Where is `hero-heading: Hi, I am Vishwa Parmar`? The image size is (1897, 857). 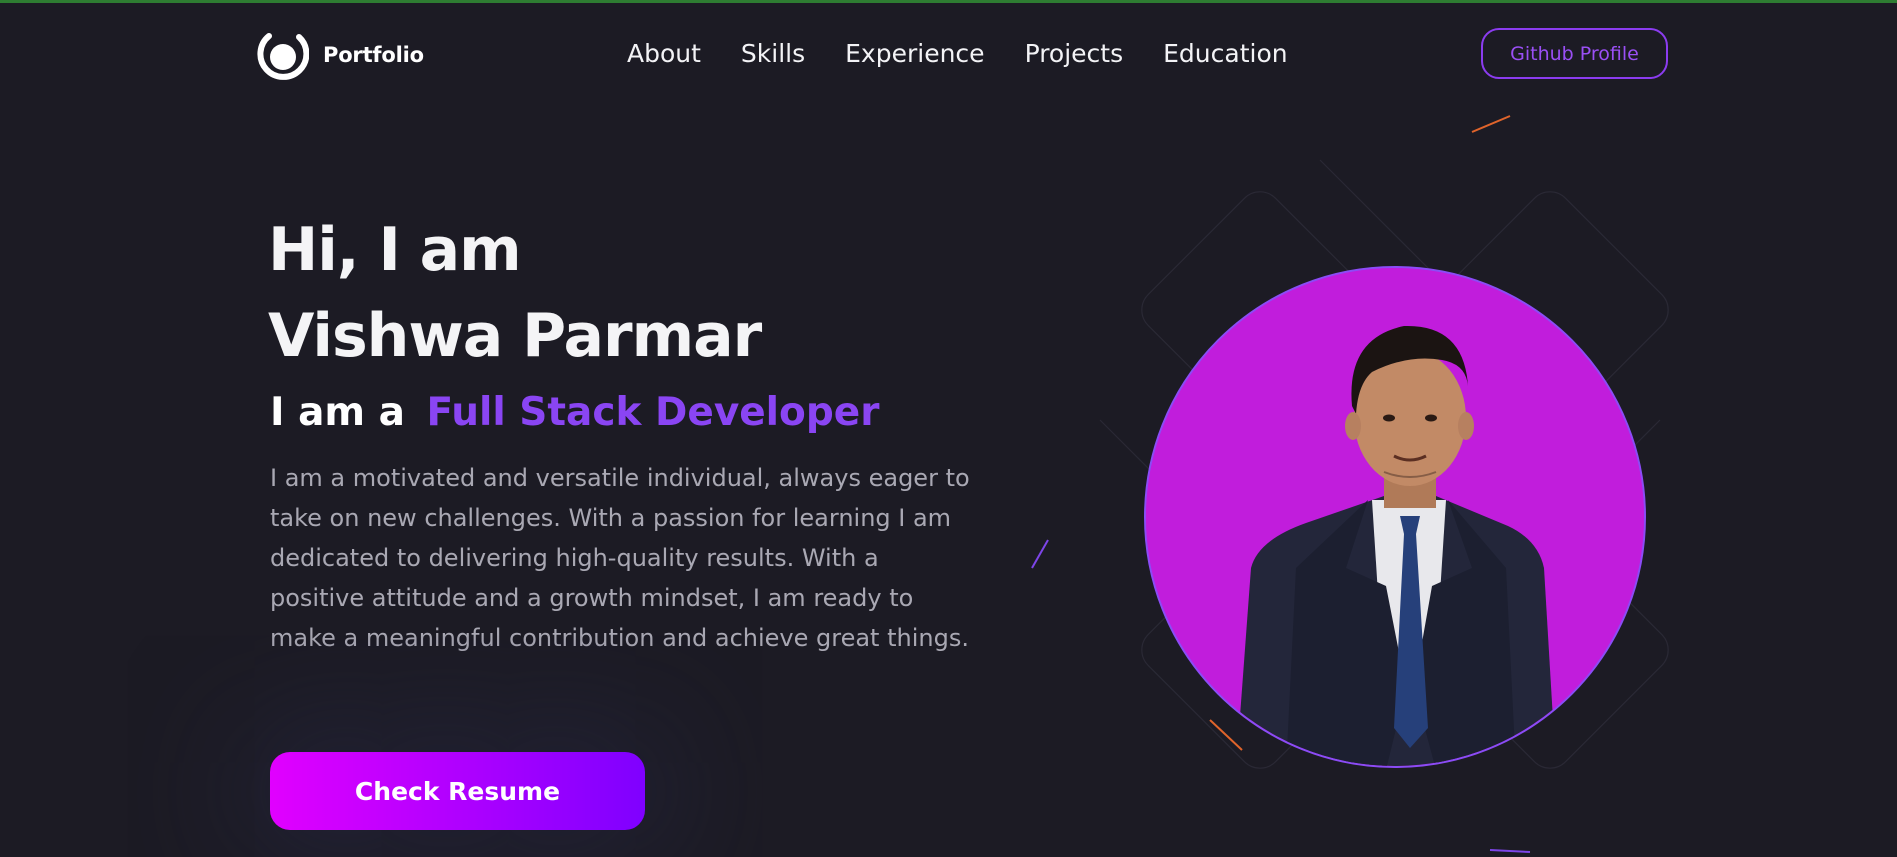 hero-heading: Hi, I am Vishwa Parmar is located at coordinates (515, 293).